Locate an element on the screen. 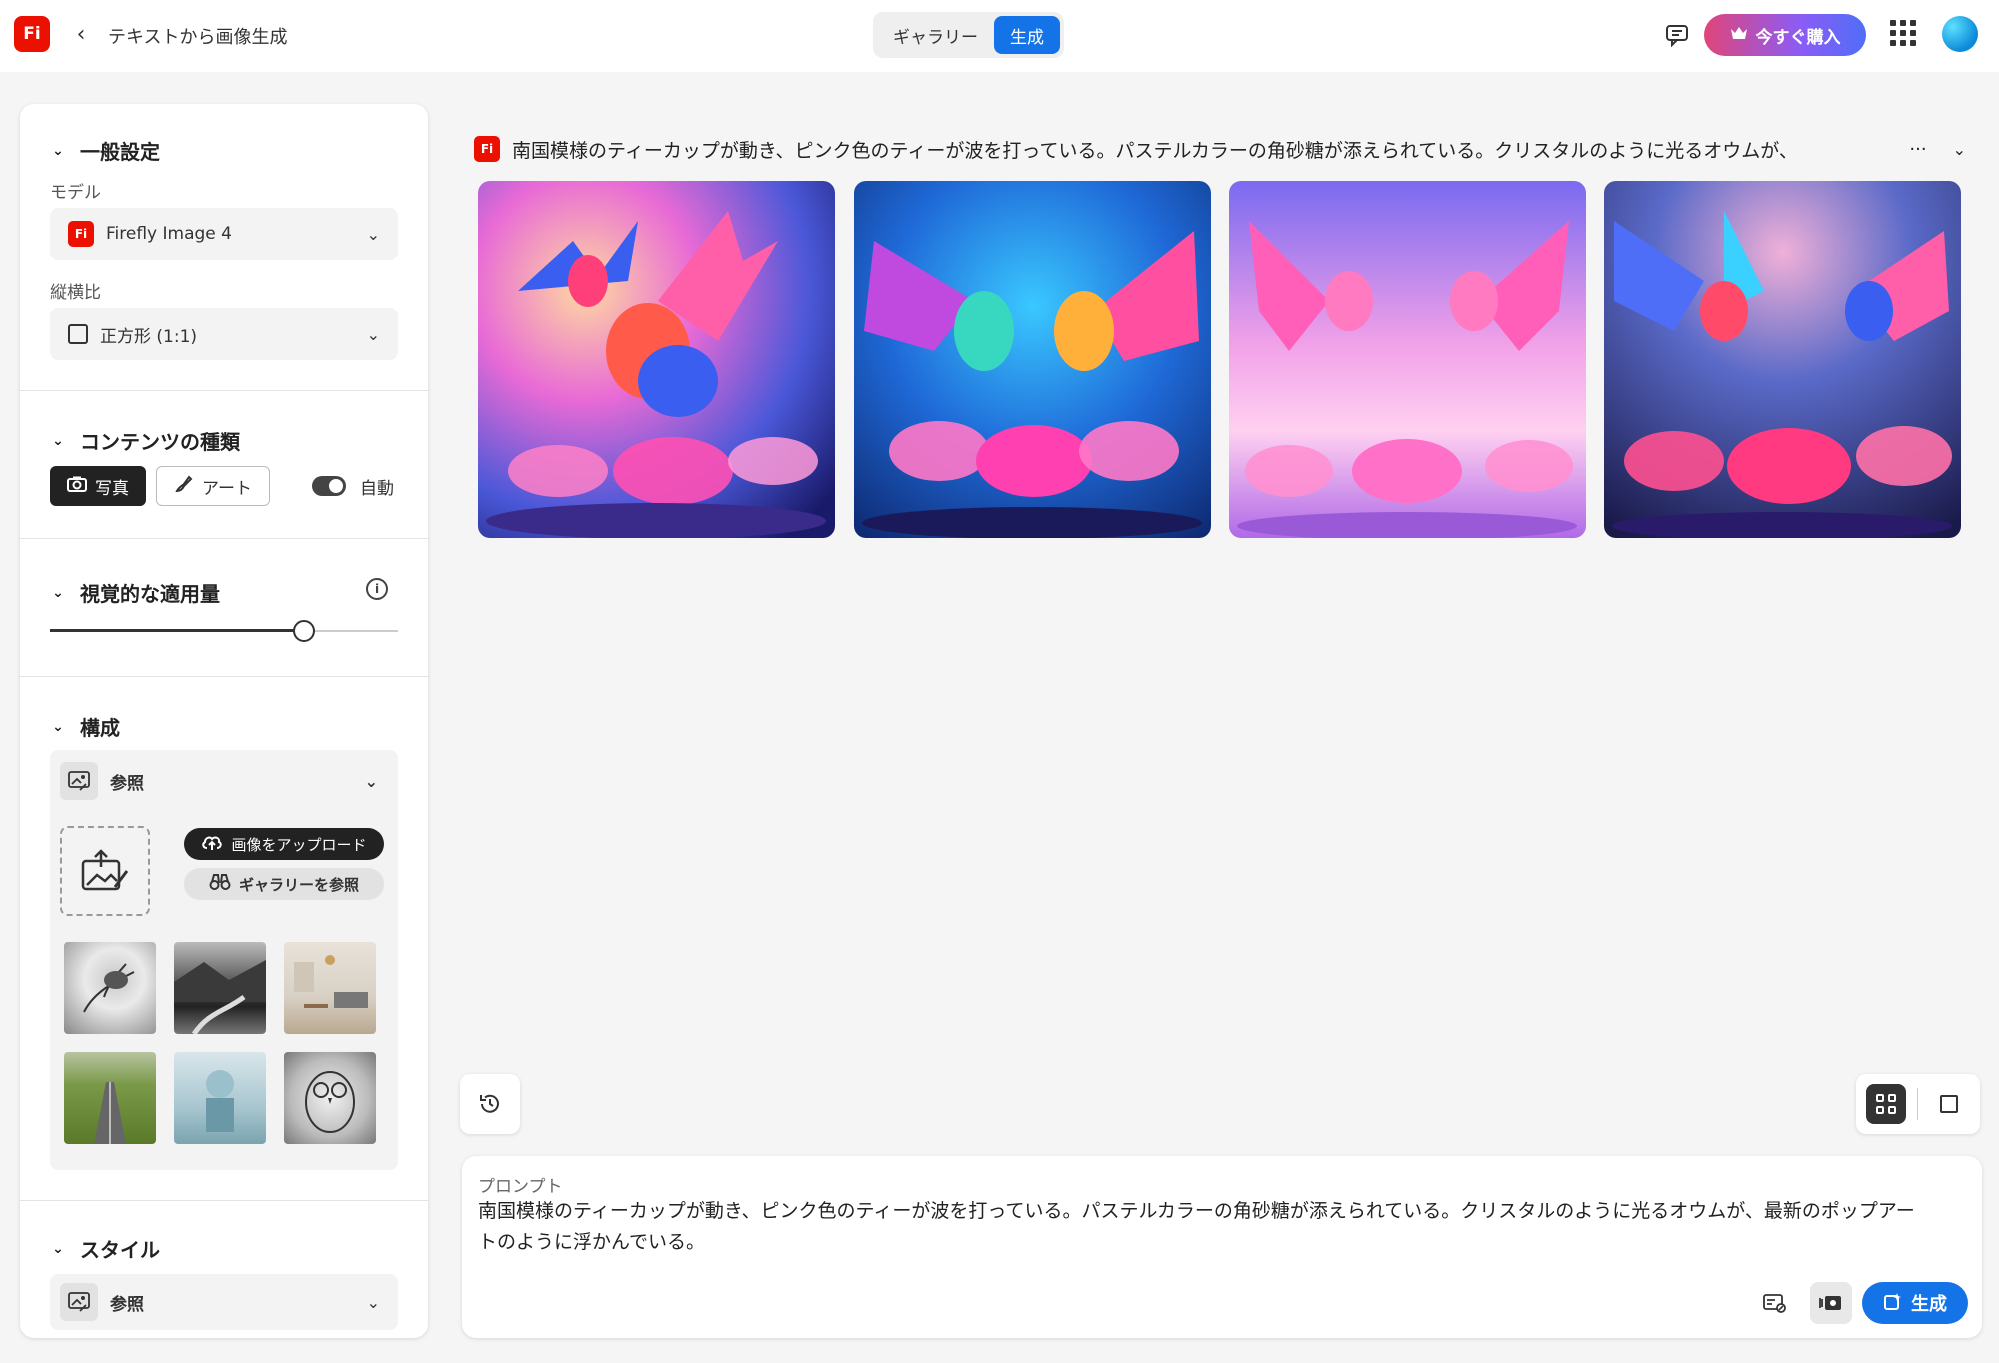  upload-image-button: 画像をアップロード is located at coordinates (284, 844).